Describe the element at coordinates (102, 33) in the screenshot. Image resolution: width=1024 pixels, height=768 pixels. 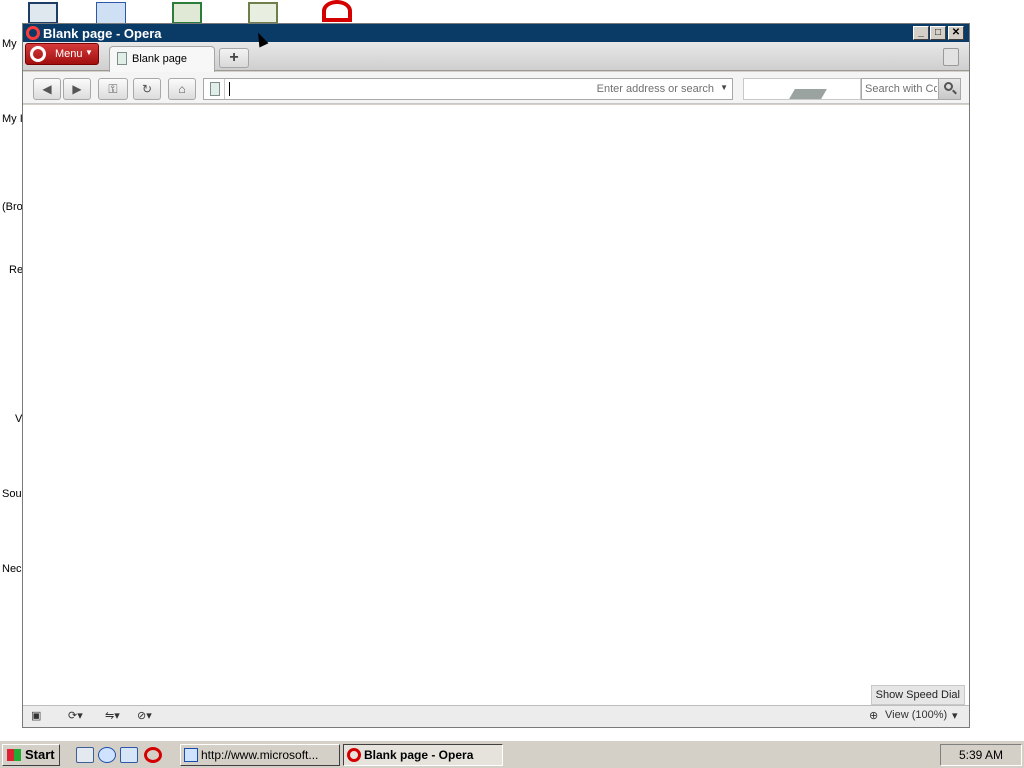
I see `window-title: Blank page - Opera` at that location.